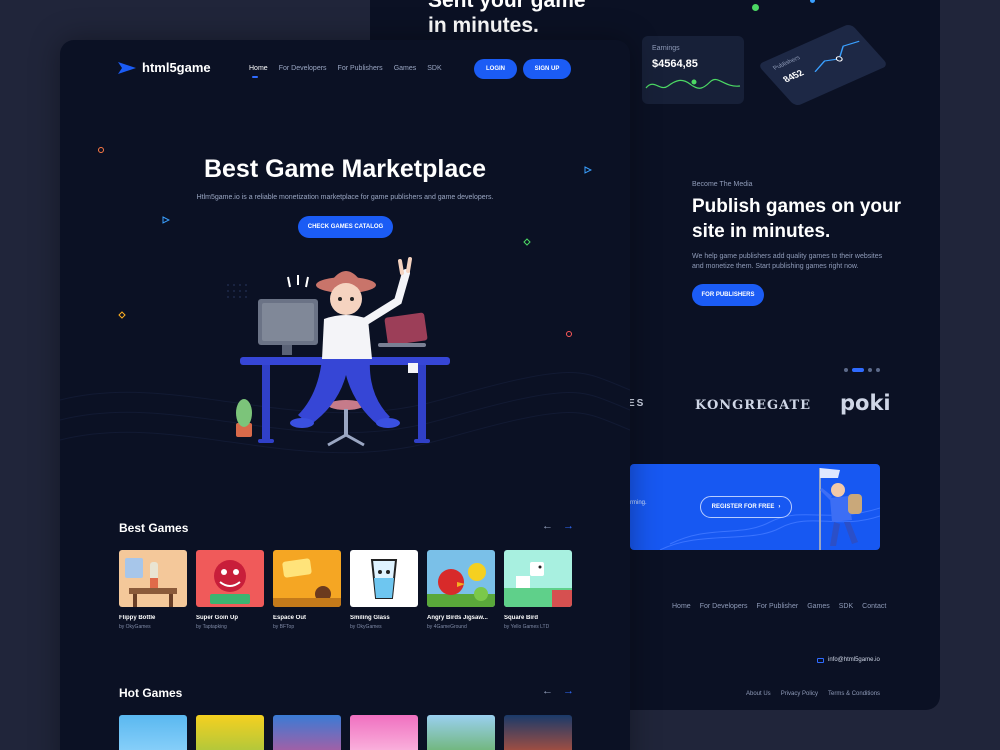 The width and height of the screenshot is (1000, 750). Describe the element at coordinates (370, 618) in the screenshot. I see `game-name: Smiling Glass` at that location.